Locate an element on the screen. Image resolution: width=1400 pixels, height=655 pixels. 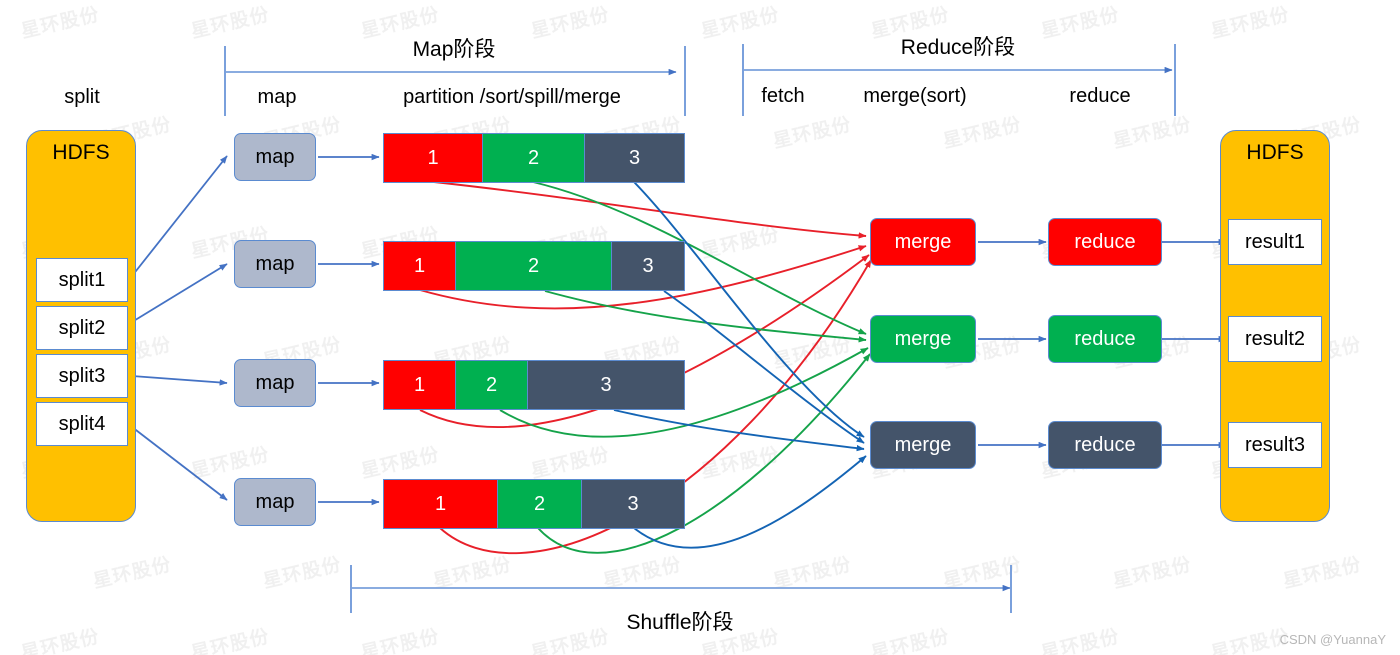
column-label-split: split is located at coordinates (82, 97).